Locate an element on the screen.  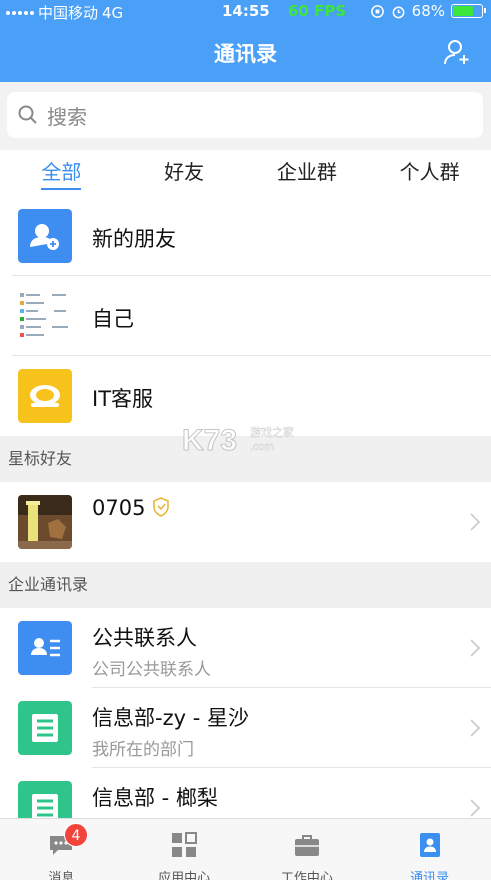
battery-fill is located at coordinates (463, 11).